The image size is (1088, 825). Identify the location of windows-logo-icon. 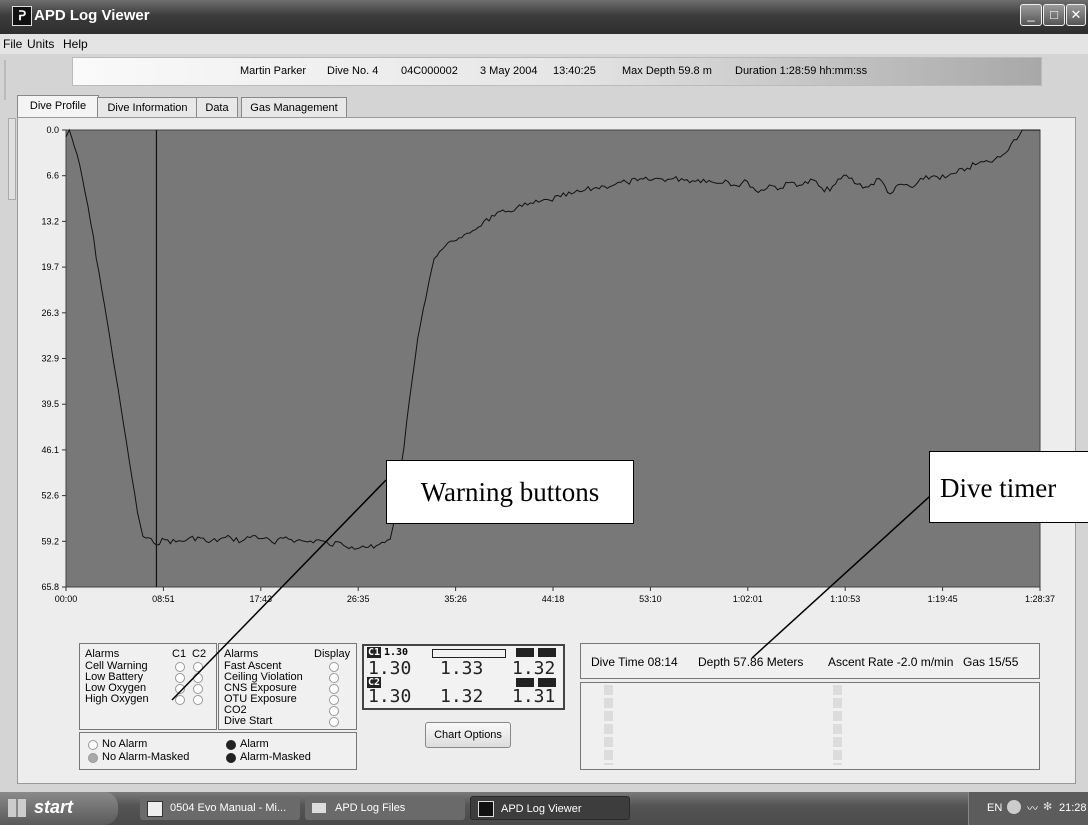
(17, 808).